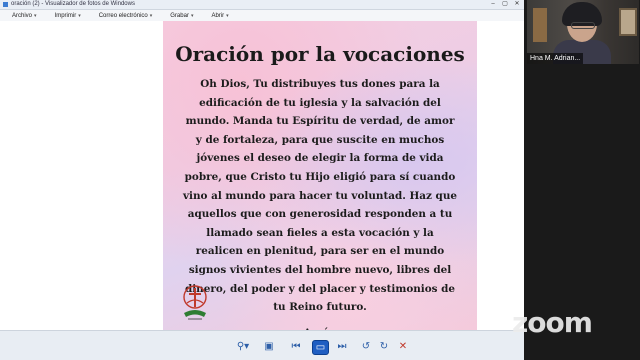 This screenshot has height=360, width=640. Describe the element at coordinates (628, 22) in the screenshot. I see `video-picture-frame` at that location.